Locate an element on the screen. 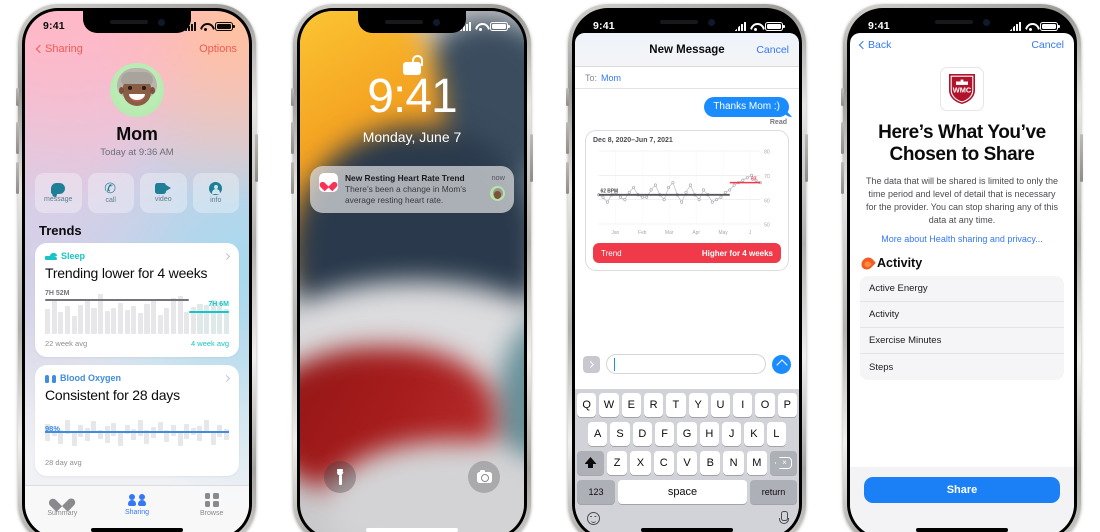 Image resolution: width=1100 pixels, height=532 pixels. notch is located at coordinates (137, 22).